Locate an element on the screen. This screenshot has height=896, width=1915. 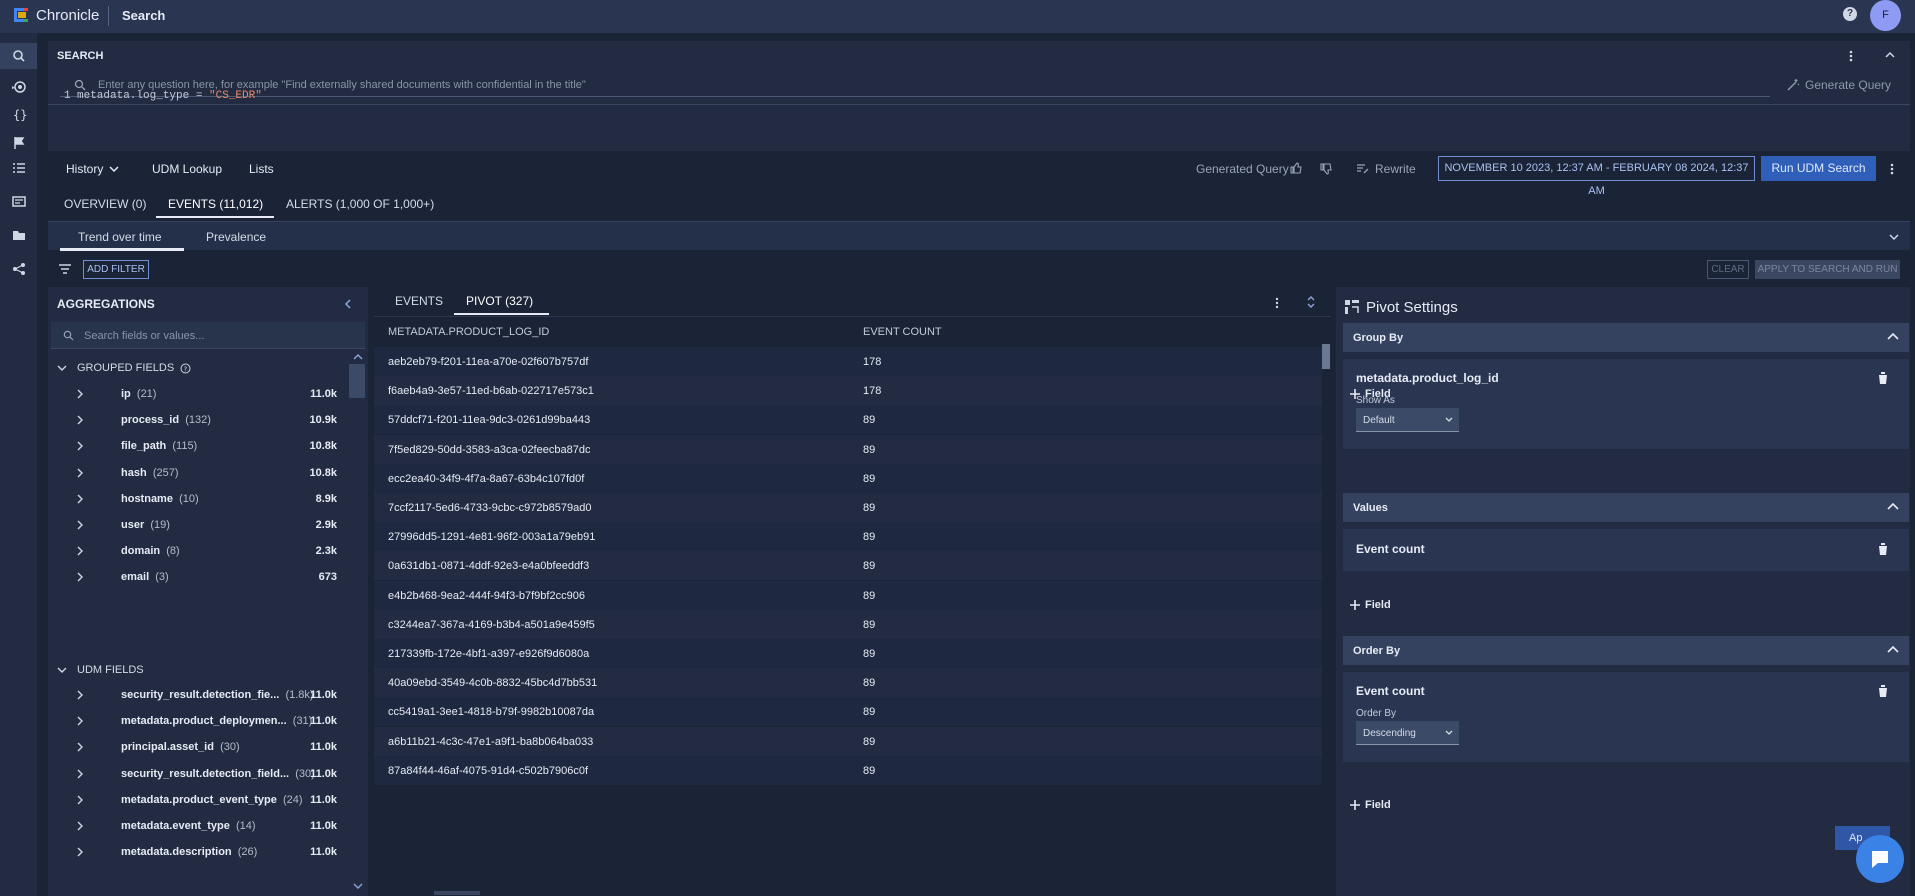
table-row: 7ccf2117-5ed6-4733-9cbc-c972b8579ad0 89 is located at coordinates (848, 507).